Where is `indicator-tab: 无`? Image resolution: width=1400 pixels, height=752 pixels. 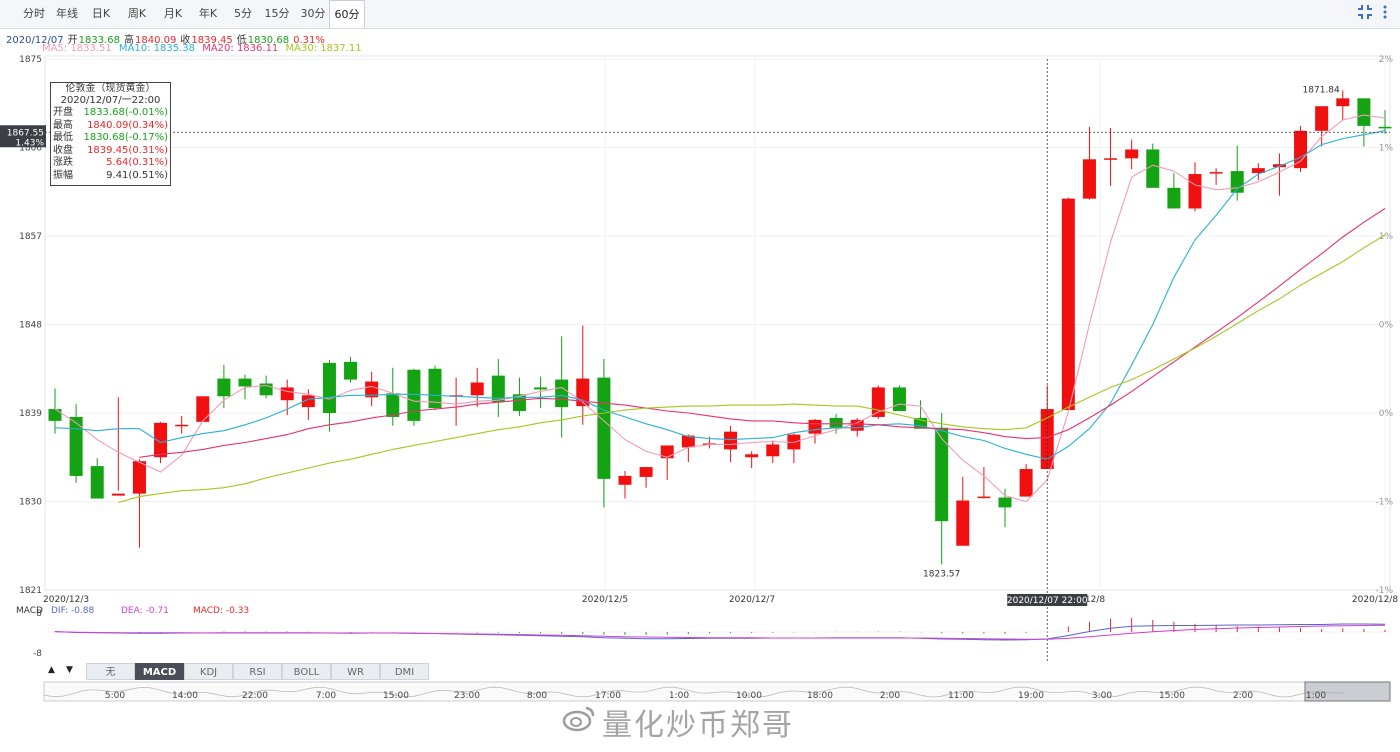
indicator-tab: 无 is located at coordinates (110, 671).